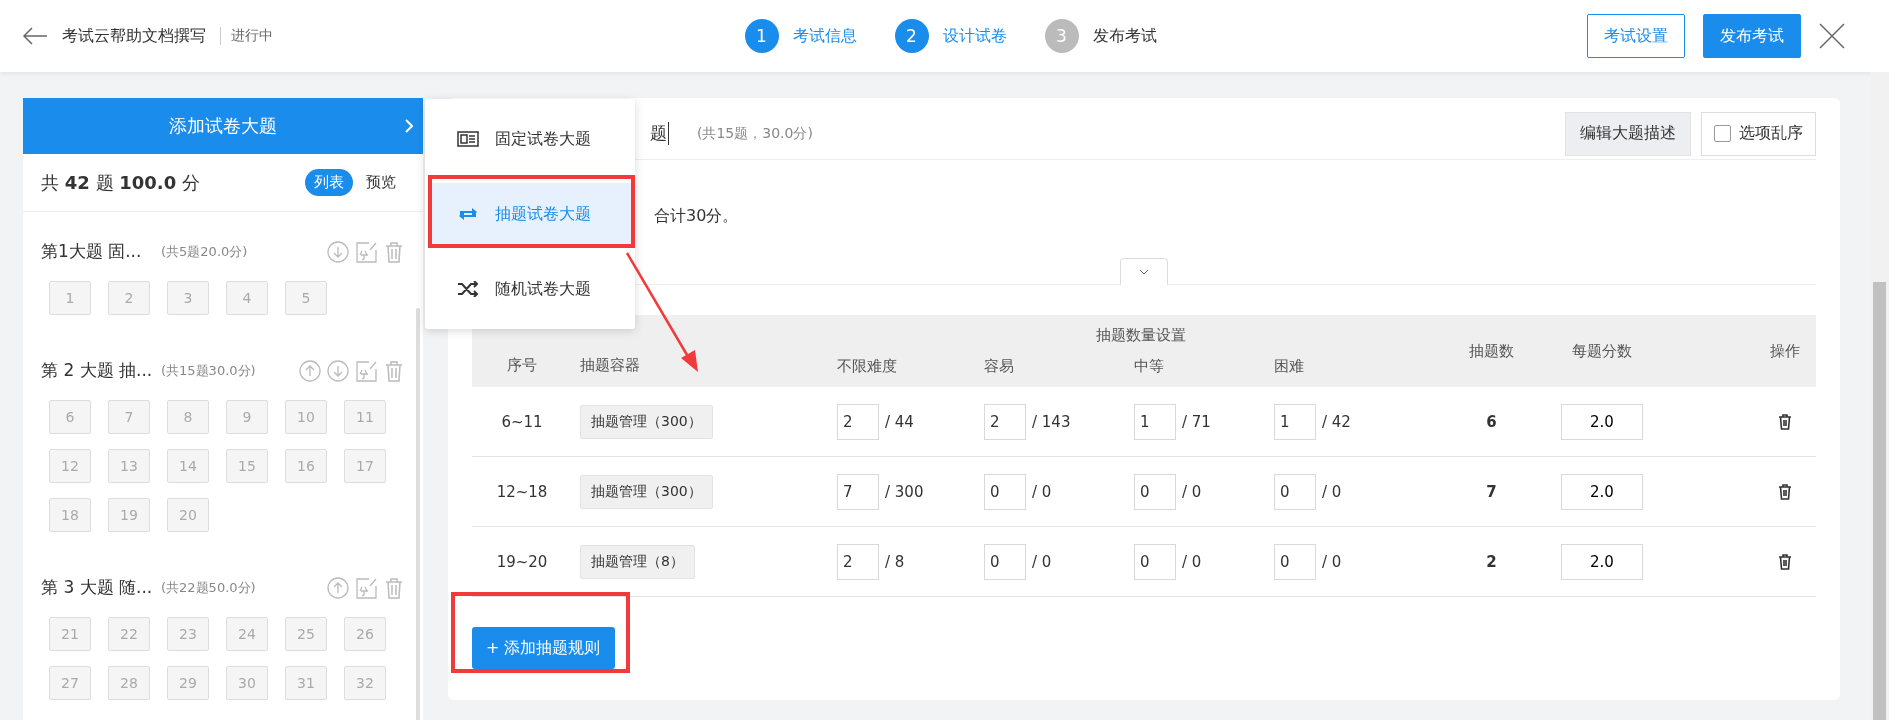 The height and width of the screenshot is (720, 1889). I want to click on menu-item: 固定试卷大题, so click(530, 139).